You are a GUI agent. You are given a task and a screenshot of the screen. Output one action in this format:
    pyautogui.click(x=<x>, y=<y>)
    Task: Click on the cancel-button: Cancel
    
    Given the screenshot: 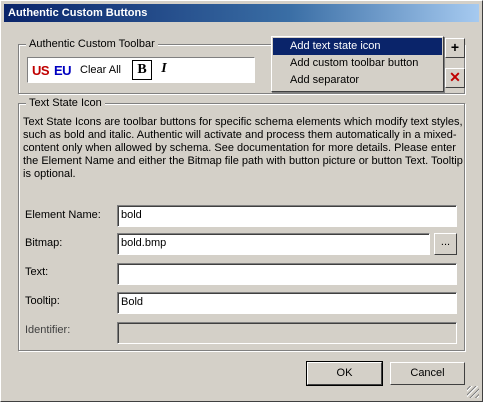 What is the action you would take?
    pyautogui.click(x=427, y=373)
    